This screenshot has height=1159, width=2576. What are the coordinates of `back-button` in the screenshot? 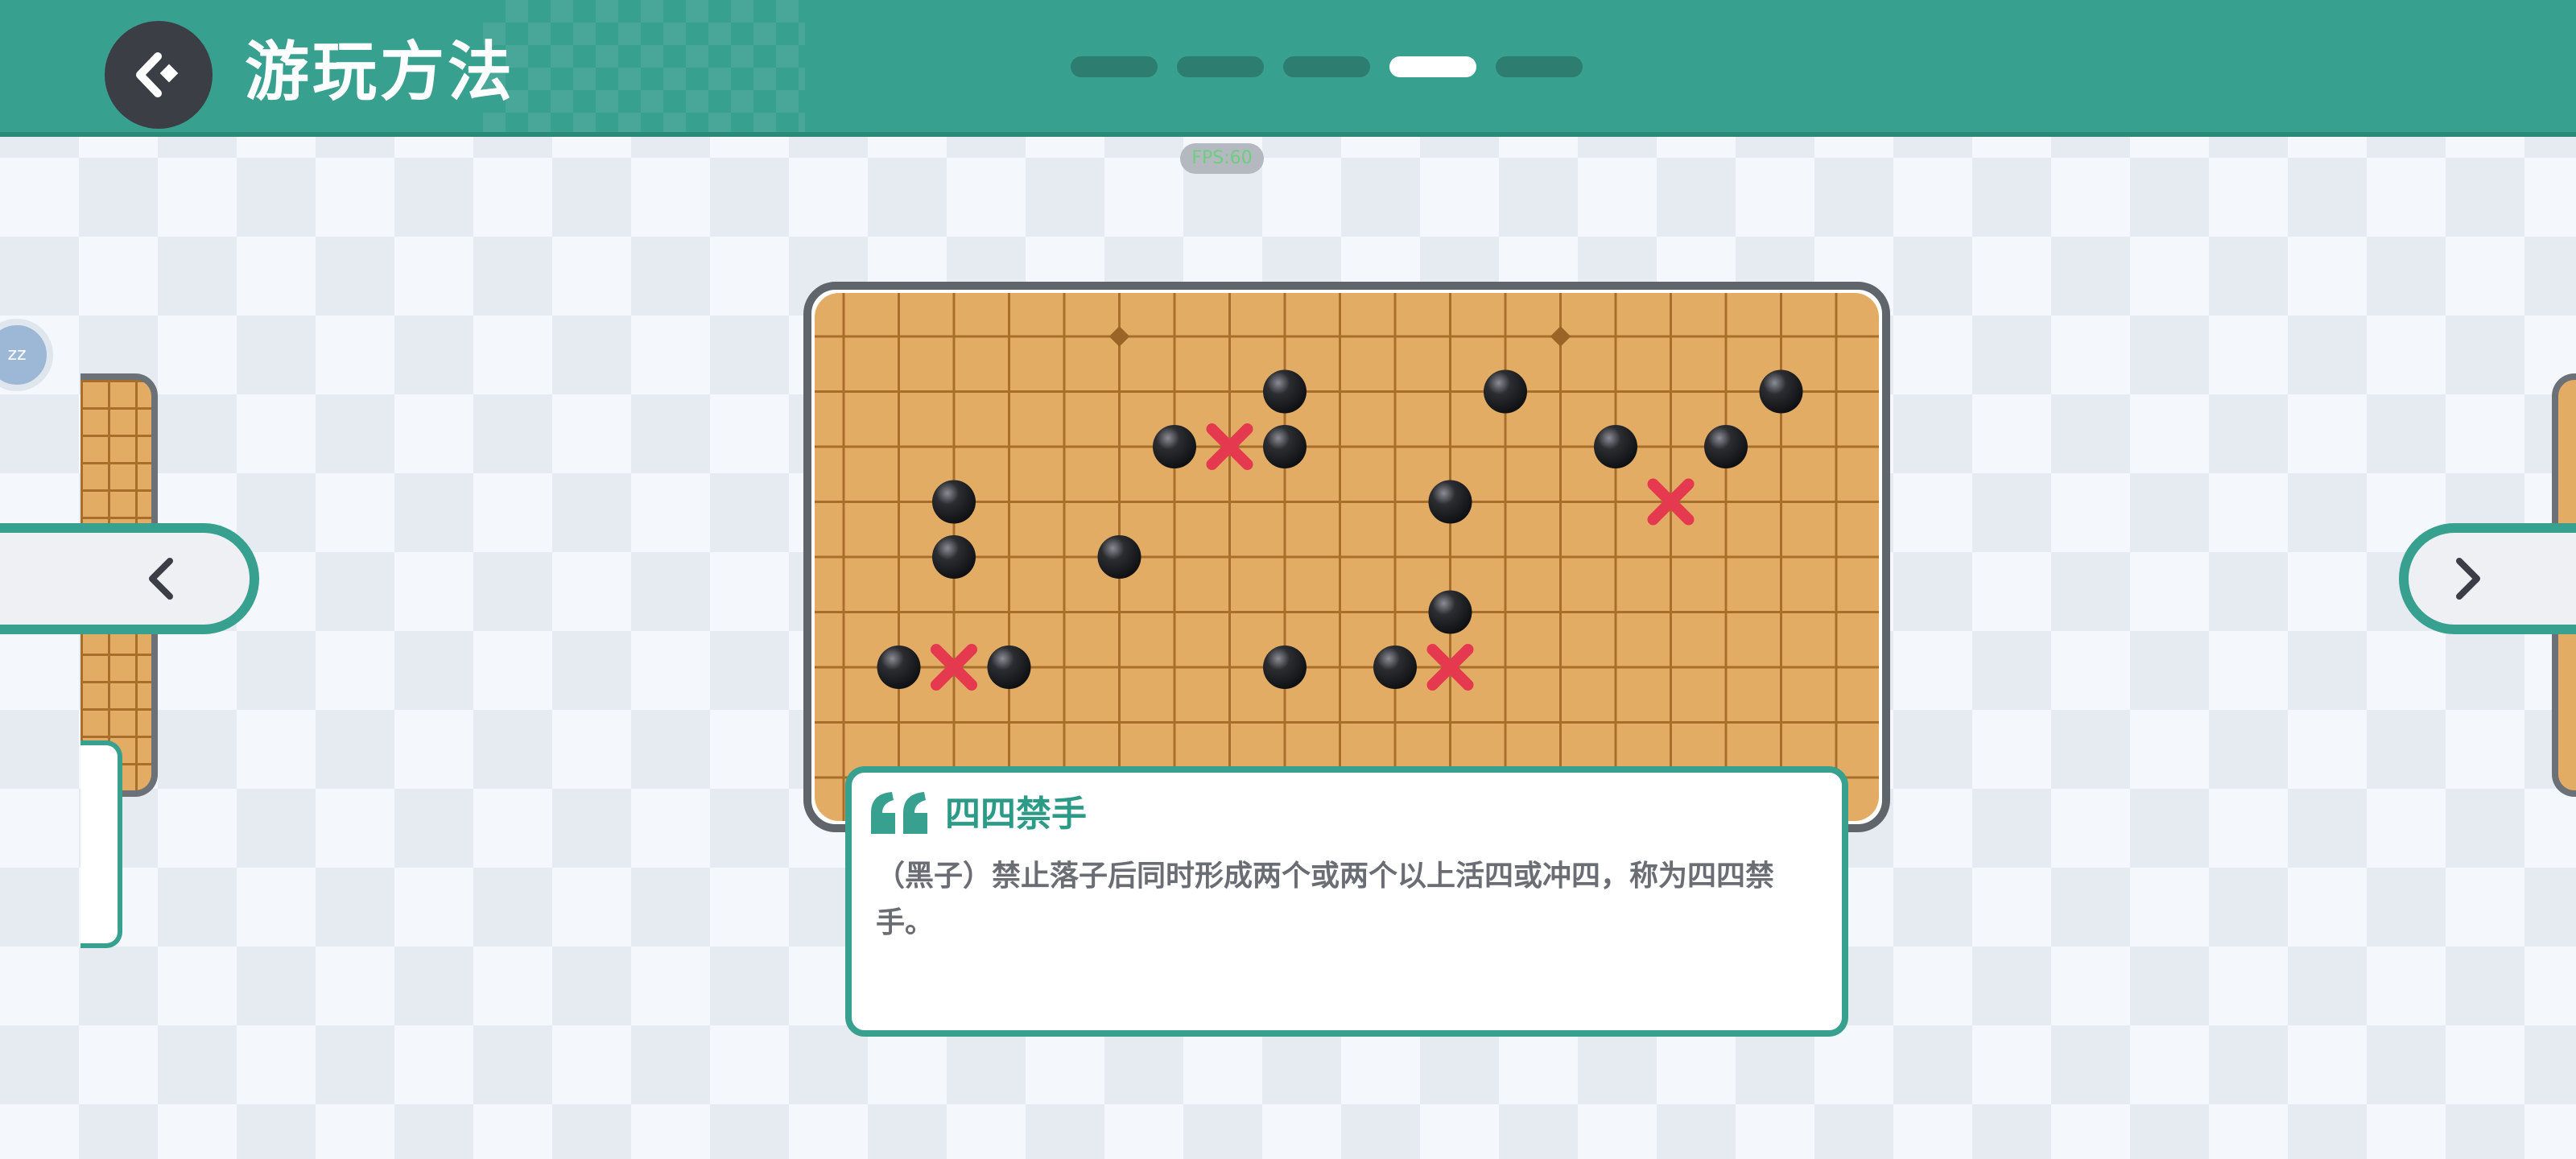 It's located at (159, 75).